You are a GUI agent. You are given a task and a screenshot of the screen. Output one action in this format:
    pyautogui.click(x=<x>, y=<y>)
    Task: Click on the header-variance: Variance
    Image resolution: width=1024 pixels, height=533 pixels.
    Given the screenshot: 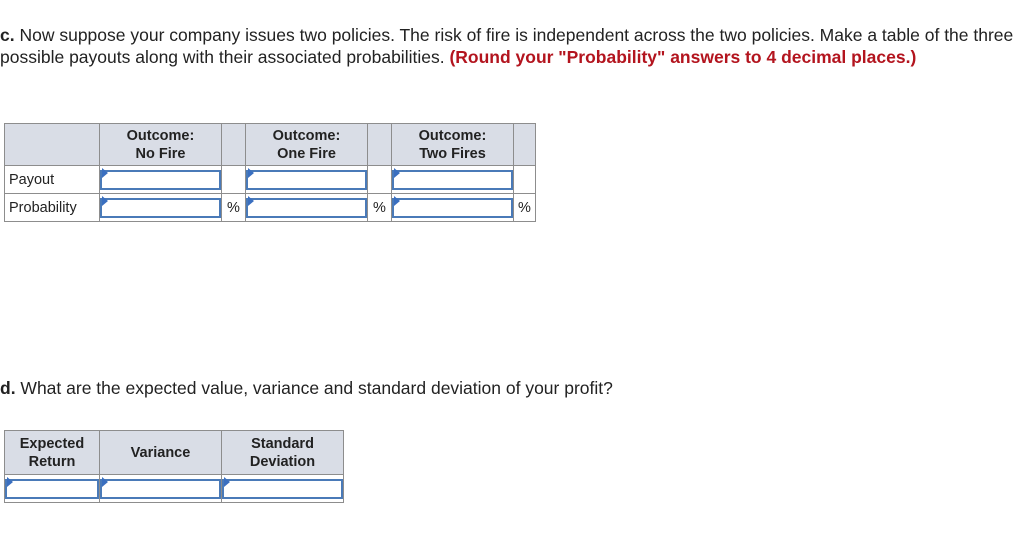 What is the action you would take?
    pyautogui.click(x=160, y=452)
    